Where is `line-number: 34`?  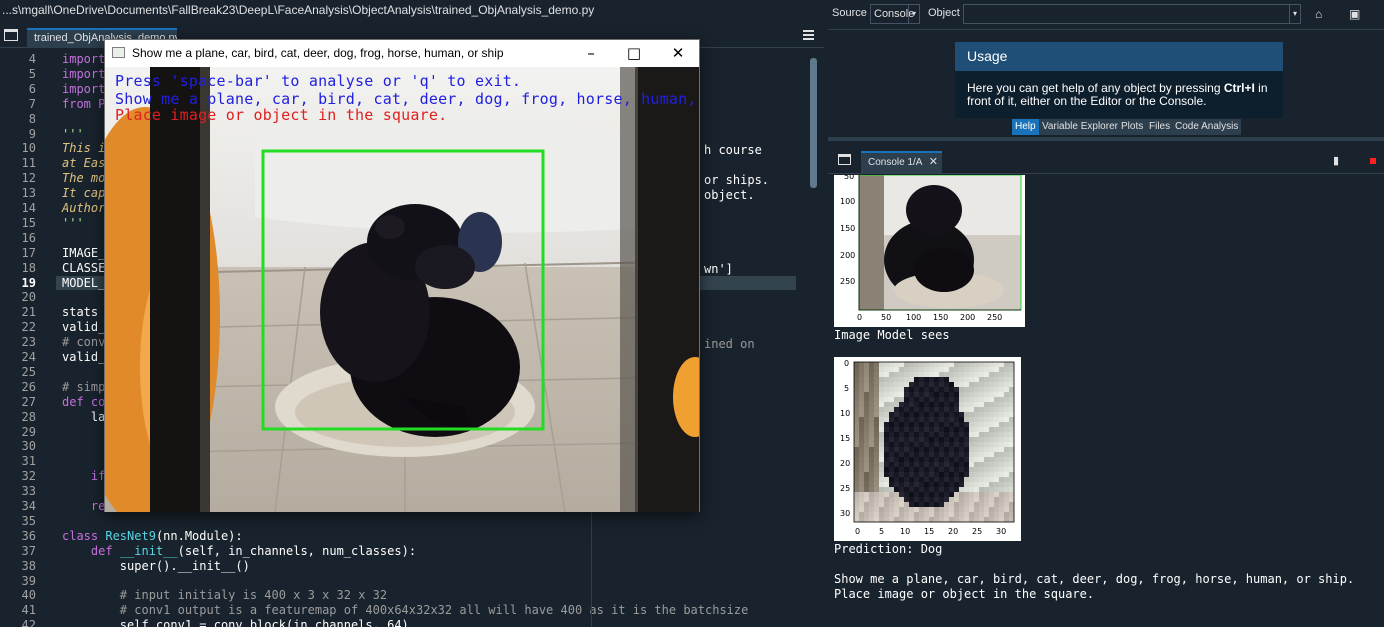
line-number: 34 is located at coordinates (28, 506).